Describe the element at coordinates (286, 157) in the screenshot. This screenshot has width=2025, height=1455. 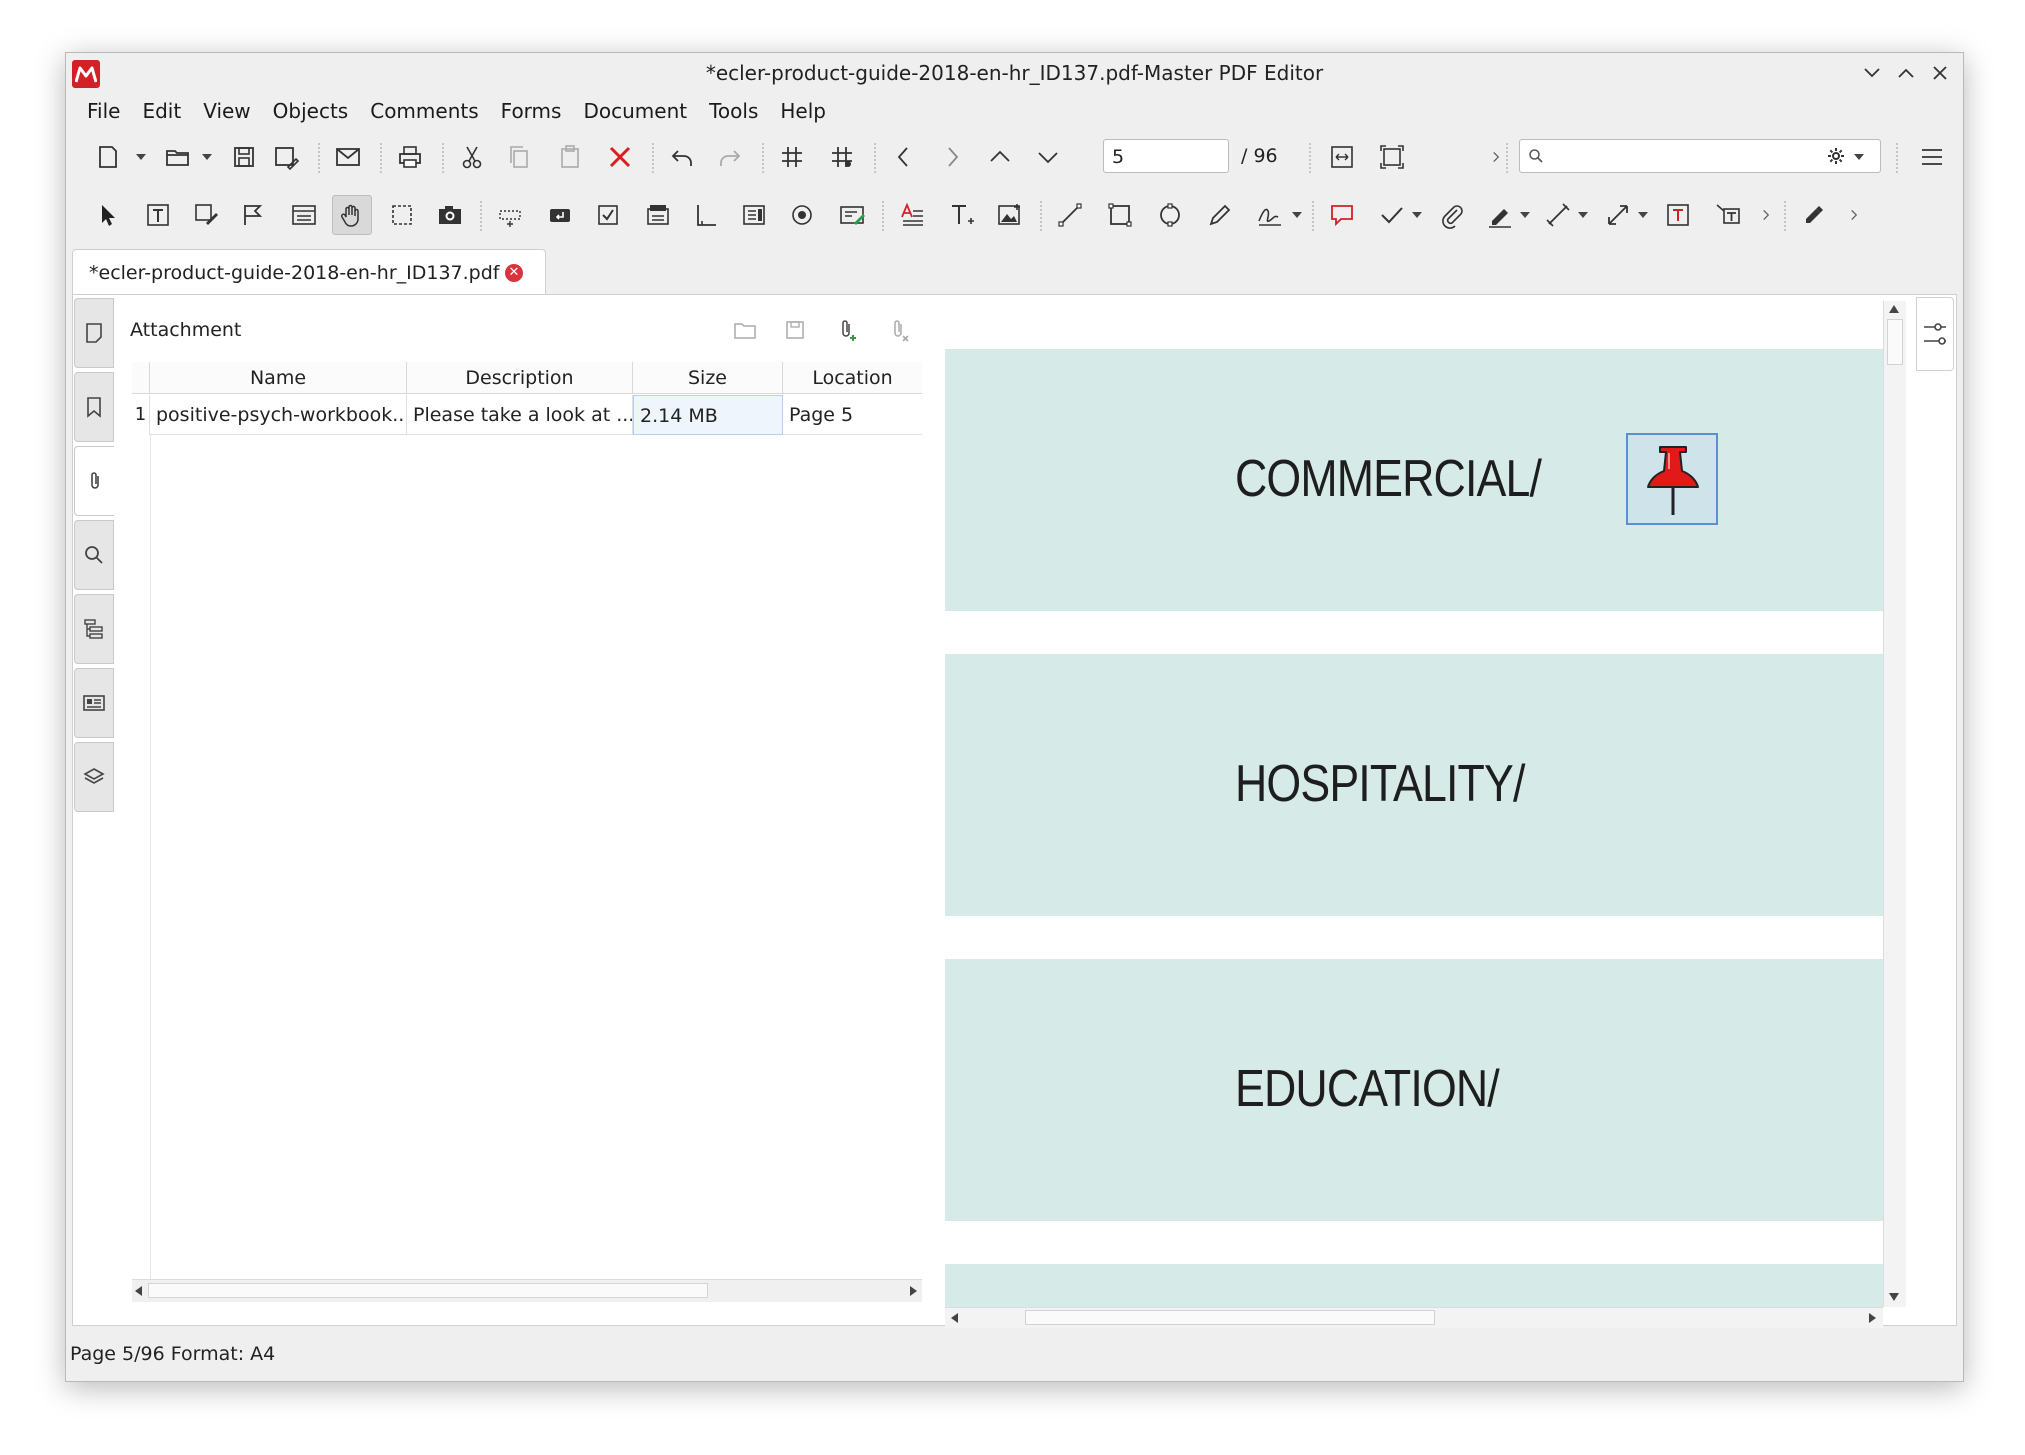
I see `save-as-button` at that location.